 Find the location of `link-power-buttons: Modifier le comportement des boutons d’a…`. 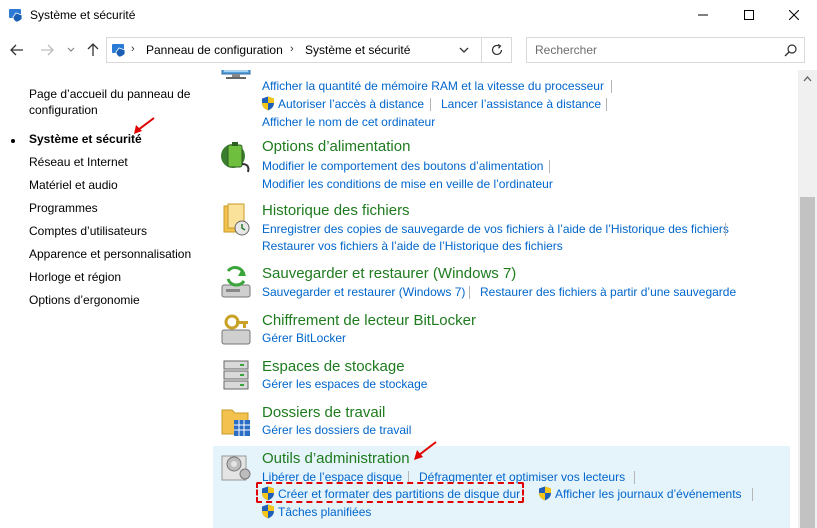

link-power-buttons: Modifier le comportement des boutons d’a… is located at coordinates (402, 166).